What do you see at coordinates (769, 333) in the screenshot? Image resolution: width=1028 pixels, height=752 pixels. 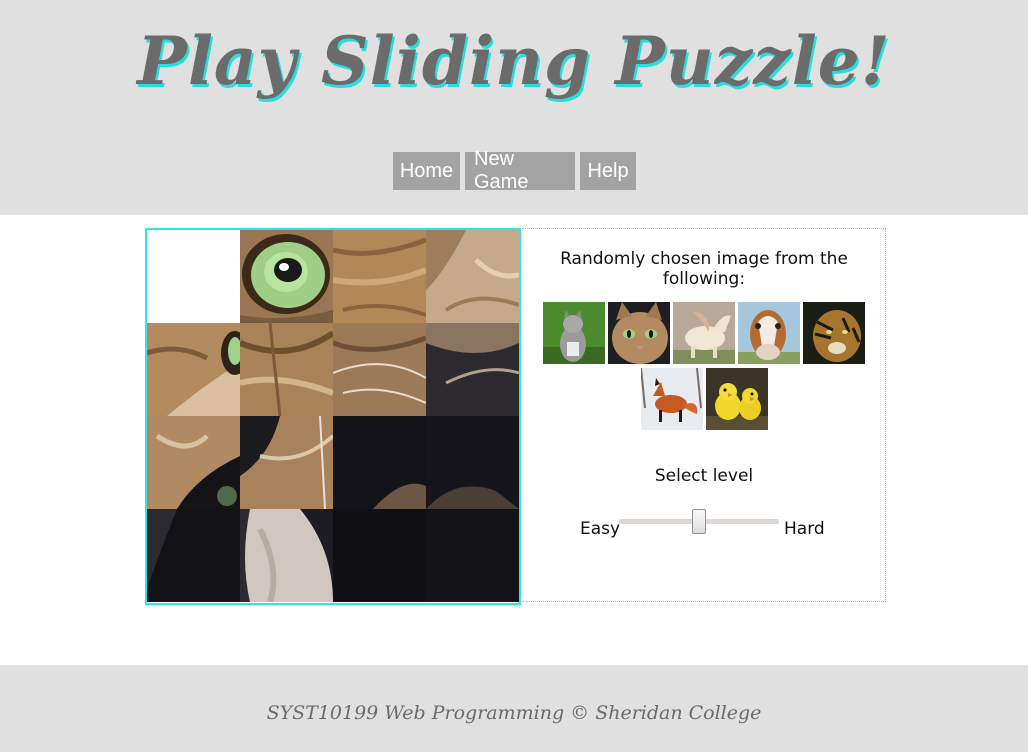 I see `thumbnail-horse-face` at bounding box center [769, 333].